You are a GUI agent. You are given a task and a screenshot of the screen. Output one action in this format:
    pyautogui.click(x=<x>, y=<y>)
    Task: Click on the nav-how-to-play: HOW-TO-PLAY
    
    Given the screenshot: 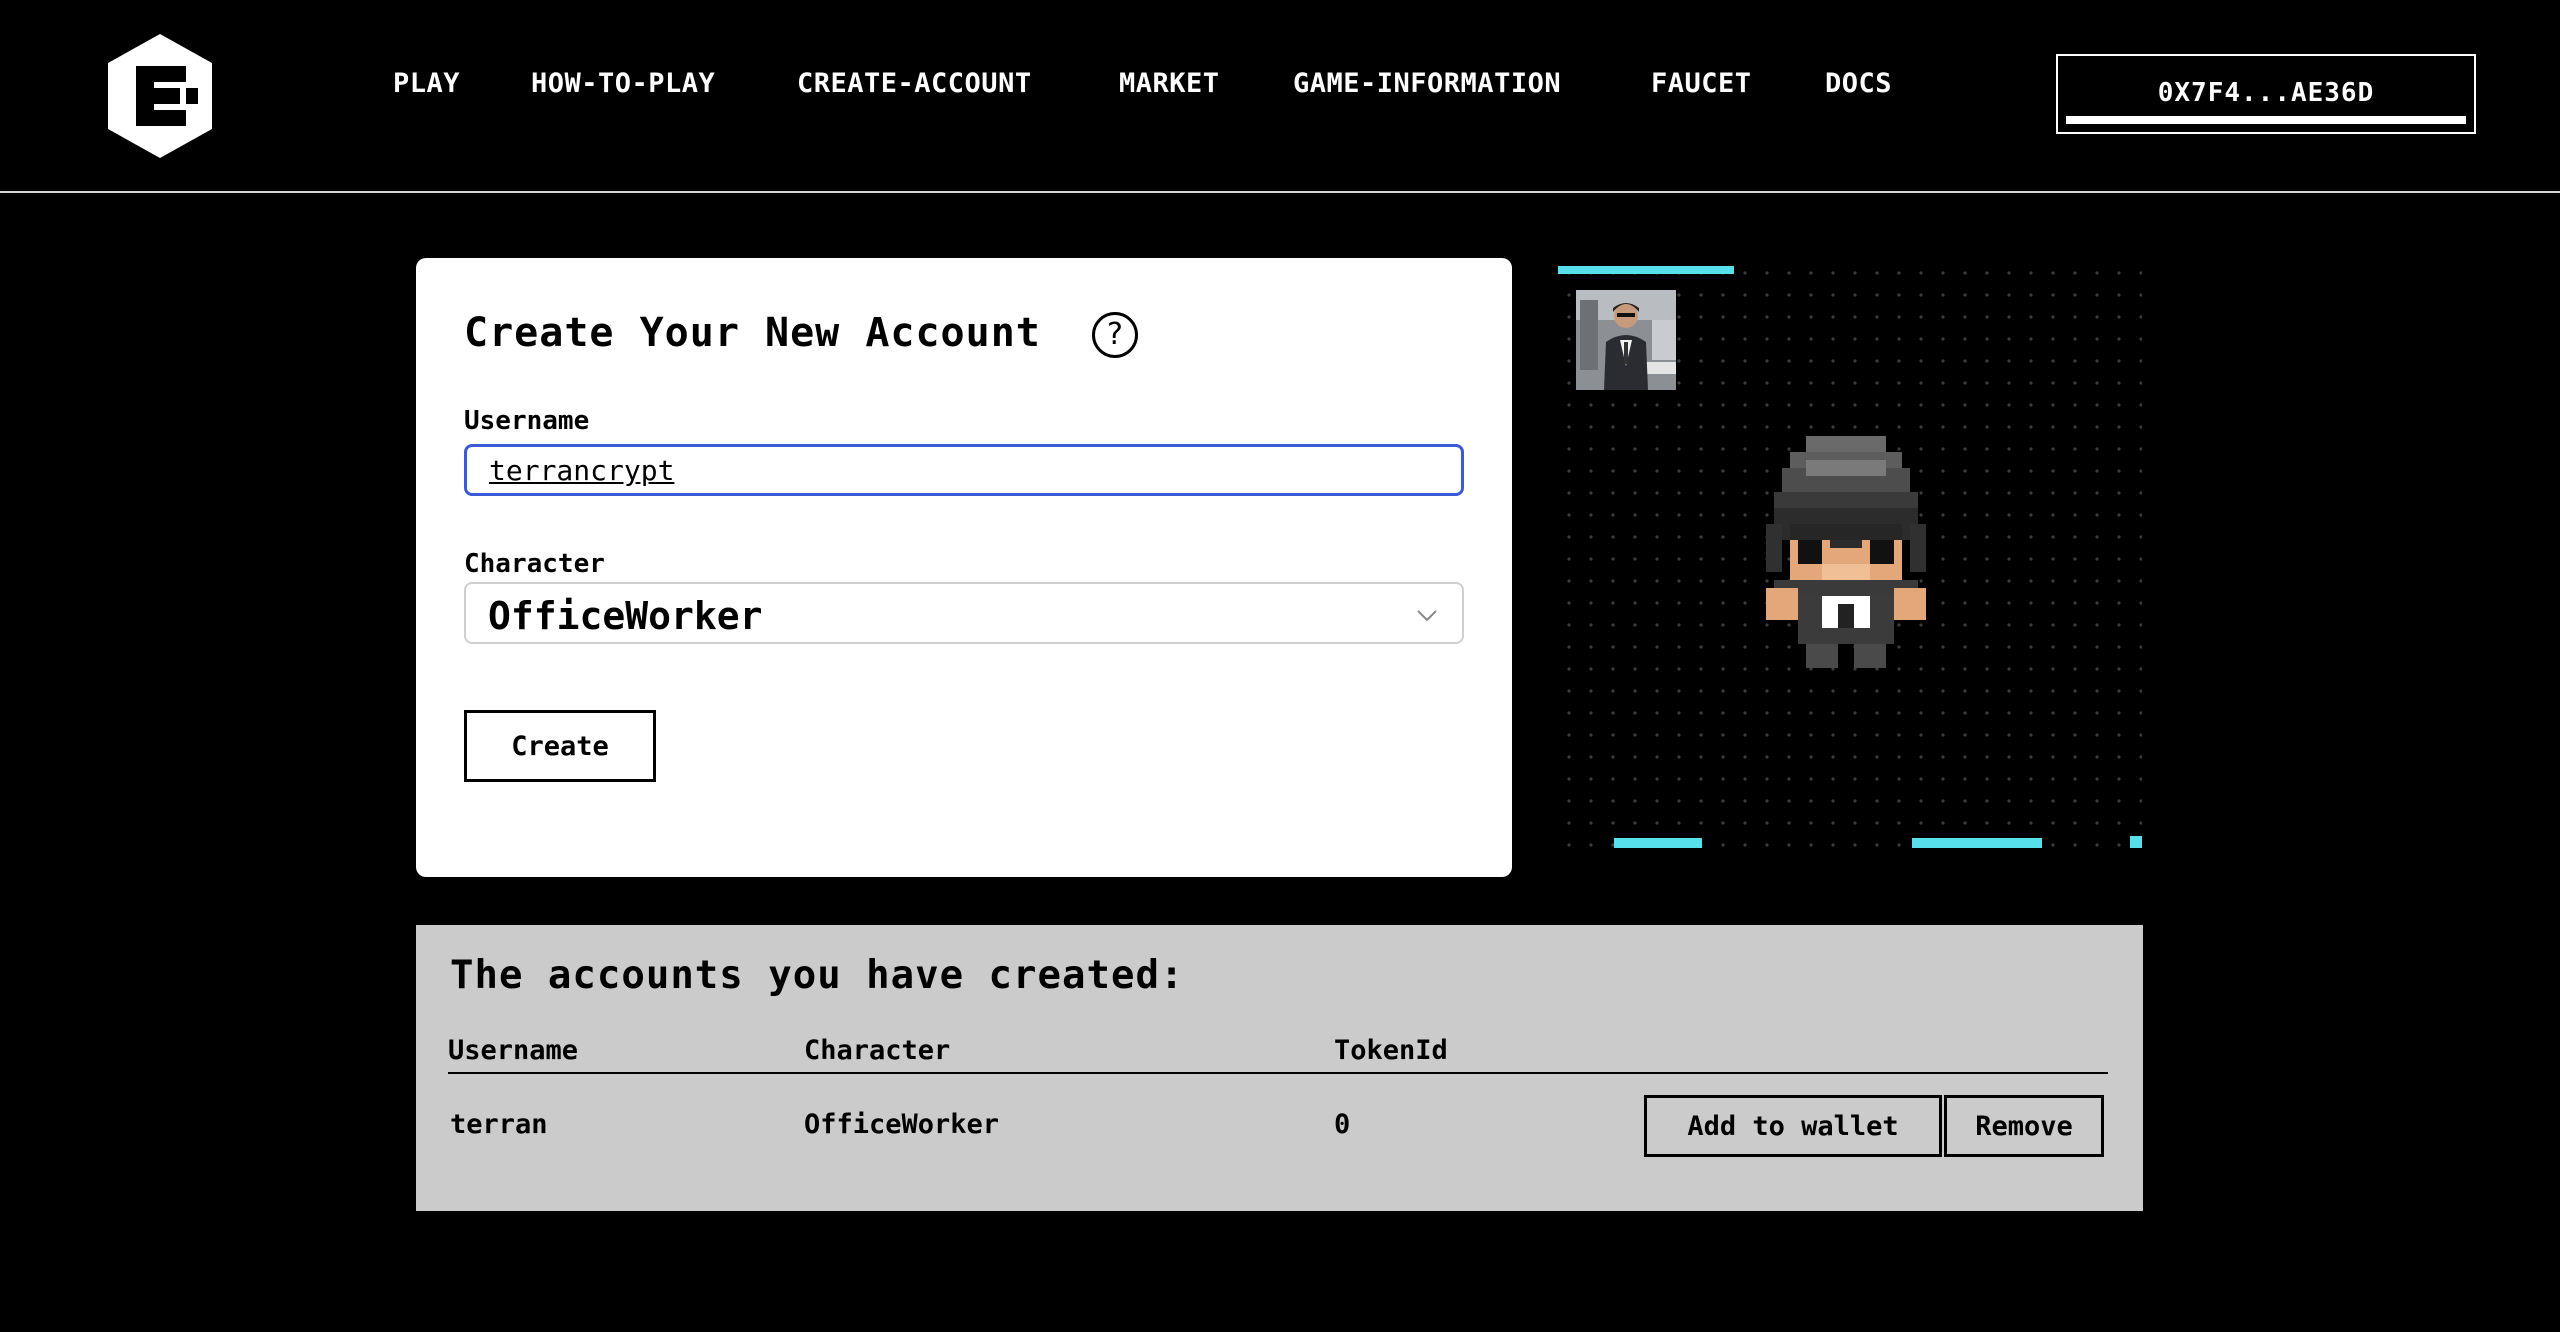 What is the action you would take?
    pyautogui.click(x=623, y=83)
    